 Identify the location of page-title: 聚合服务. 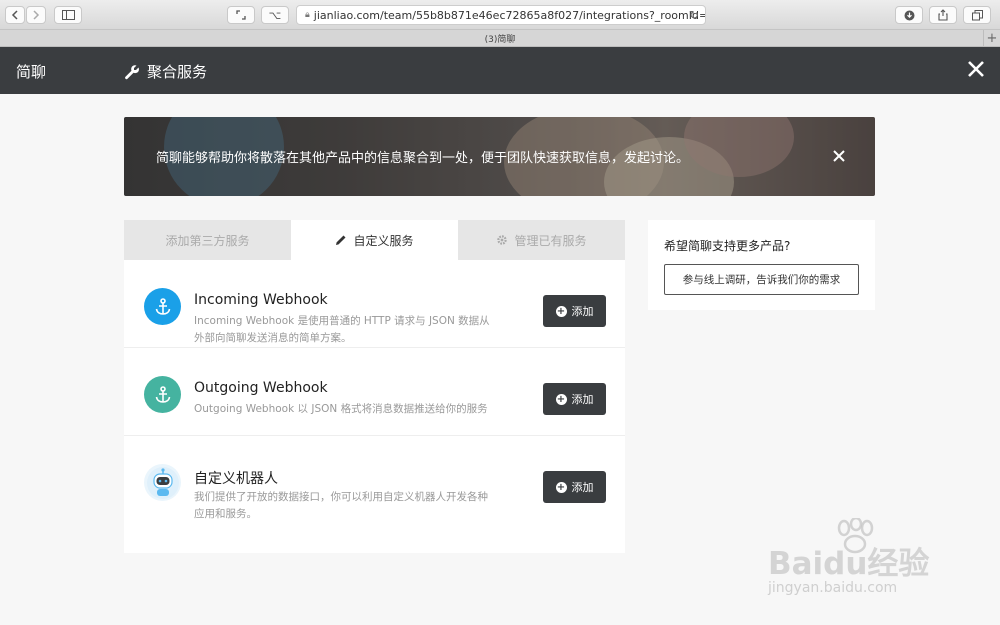
(165, 71).